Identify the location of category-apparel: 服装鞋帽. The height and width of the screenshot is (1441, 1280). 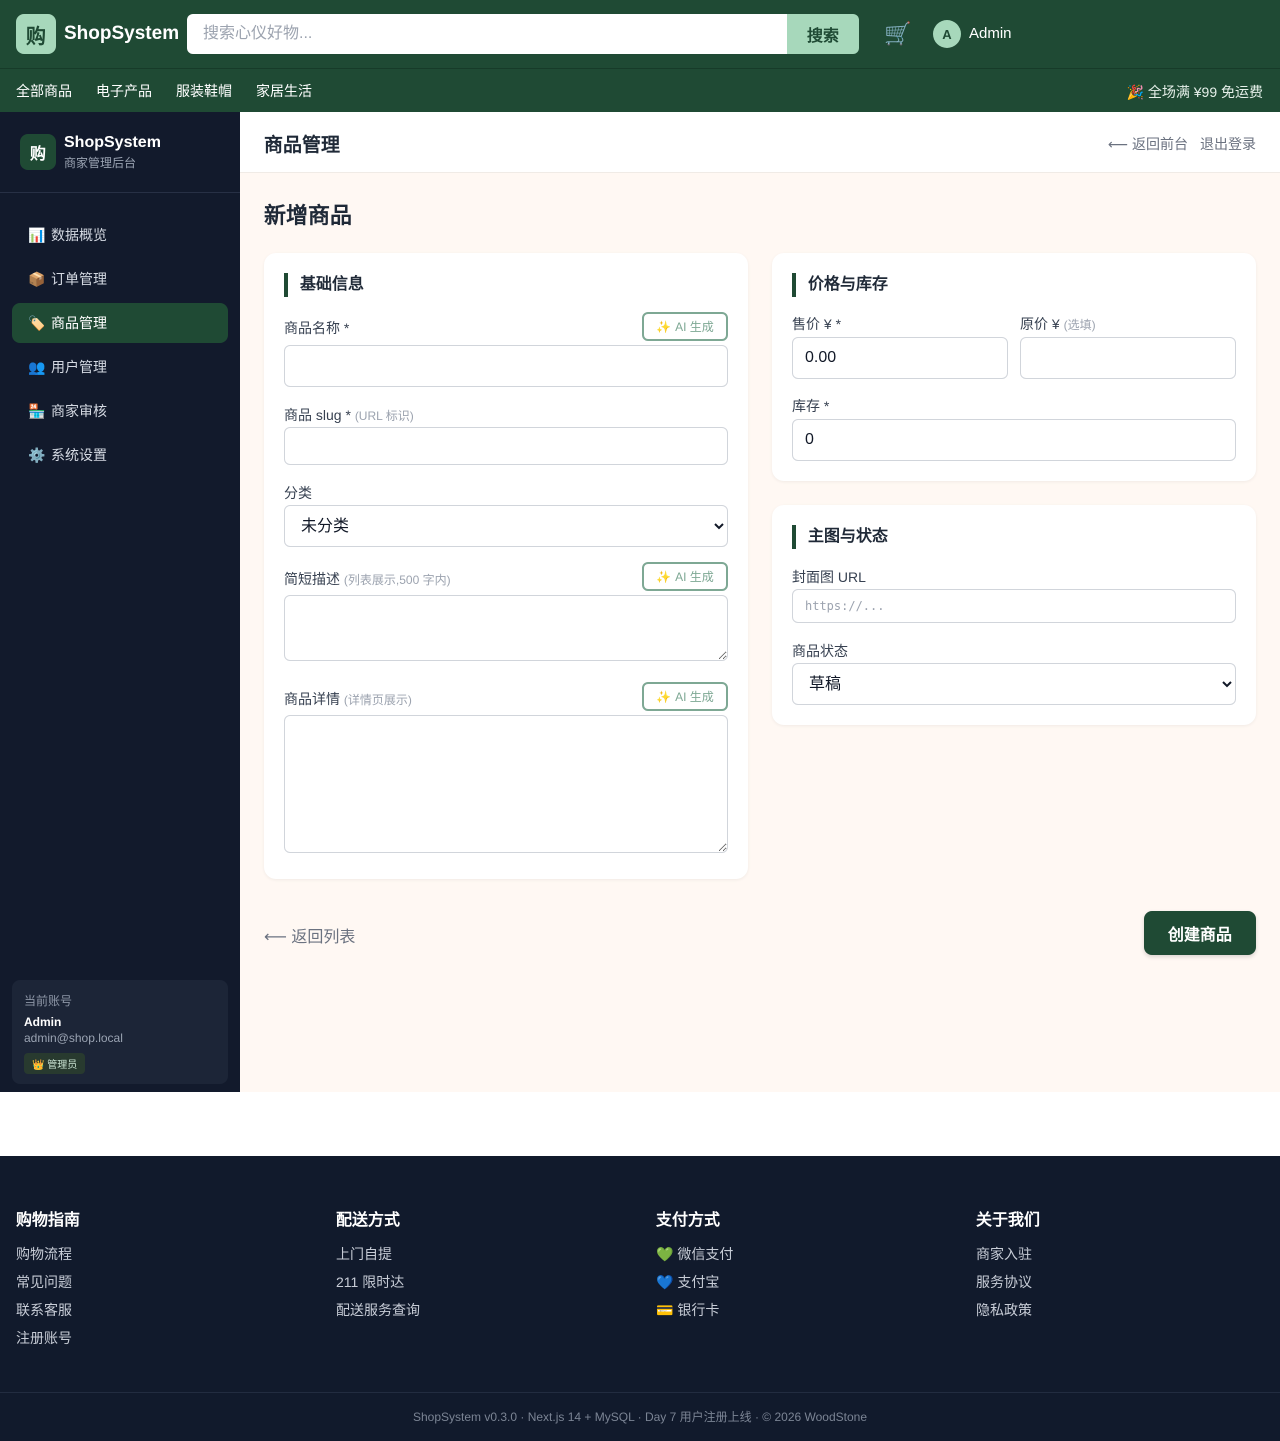
(204, 91).